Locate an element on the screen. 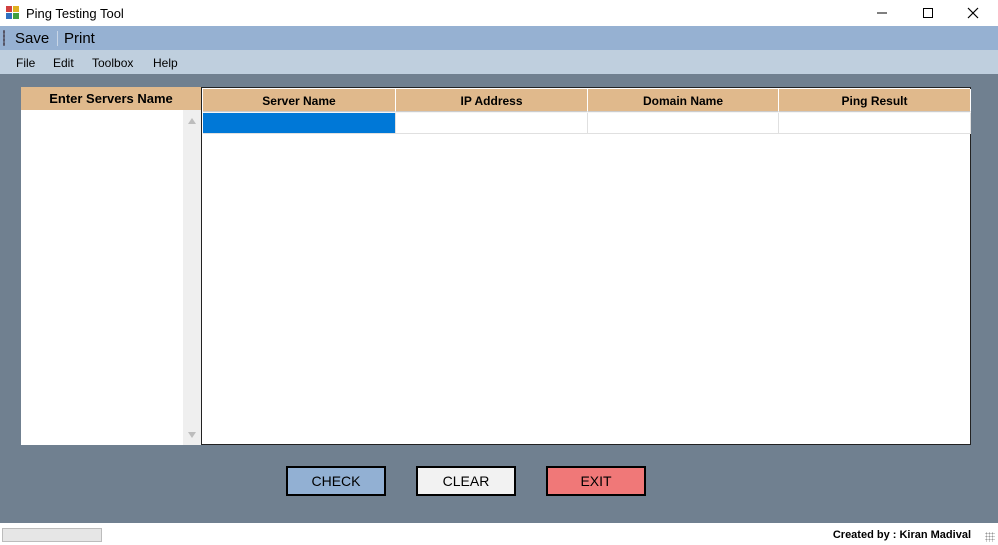  status-bar: Created by : Kiran Madival is located at coordinates (499, 534).